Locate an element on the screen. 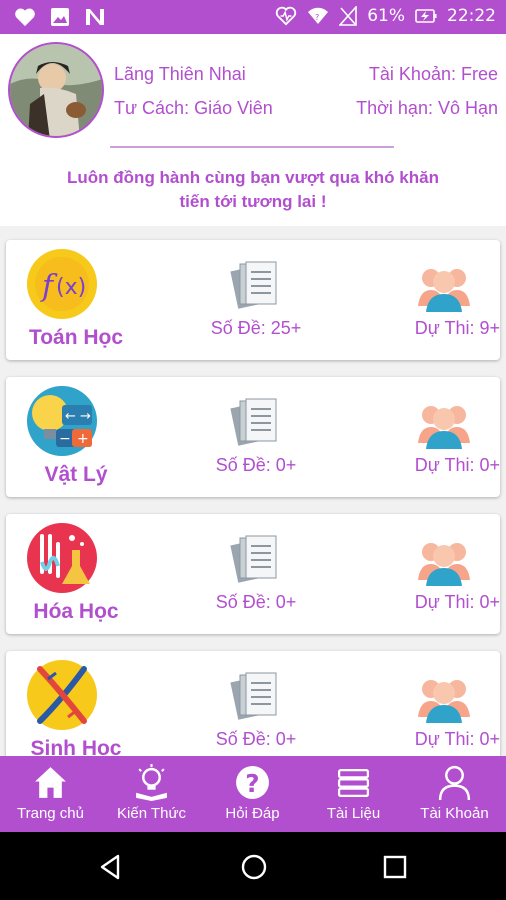 The image size is (506, 900). nav-label: Kiến Thức is located at coordinates (151, 813).